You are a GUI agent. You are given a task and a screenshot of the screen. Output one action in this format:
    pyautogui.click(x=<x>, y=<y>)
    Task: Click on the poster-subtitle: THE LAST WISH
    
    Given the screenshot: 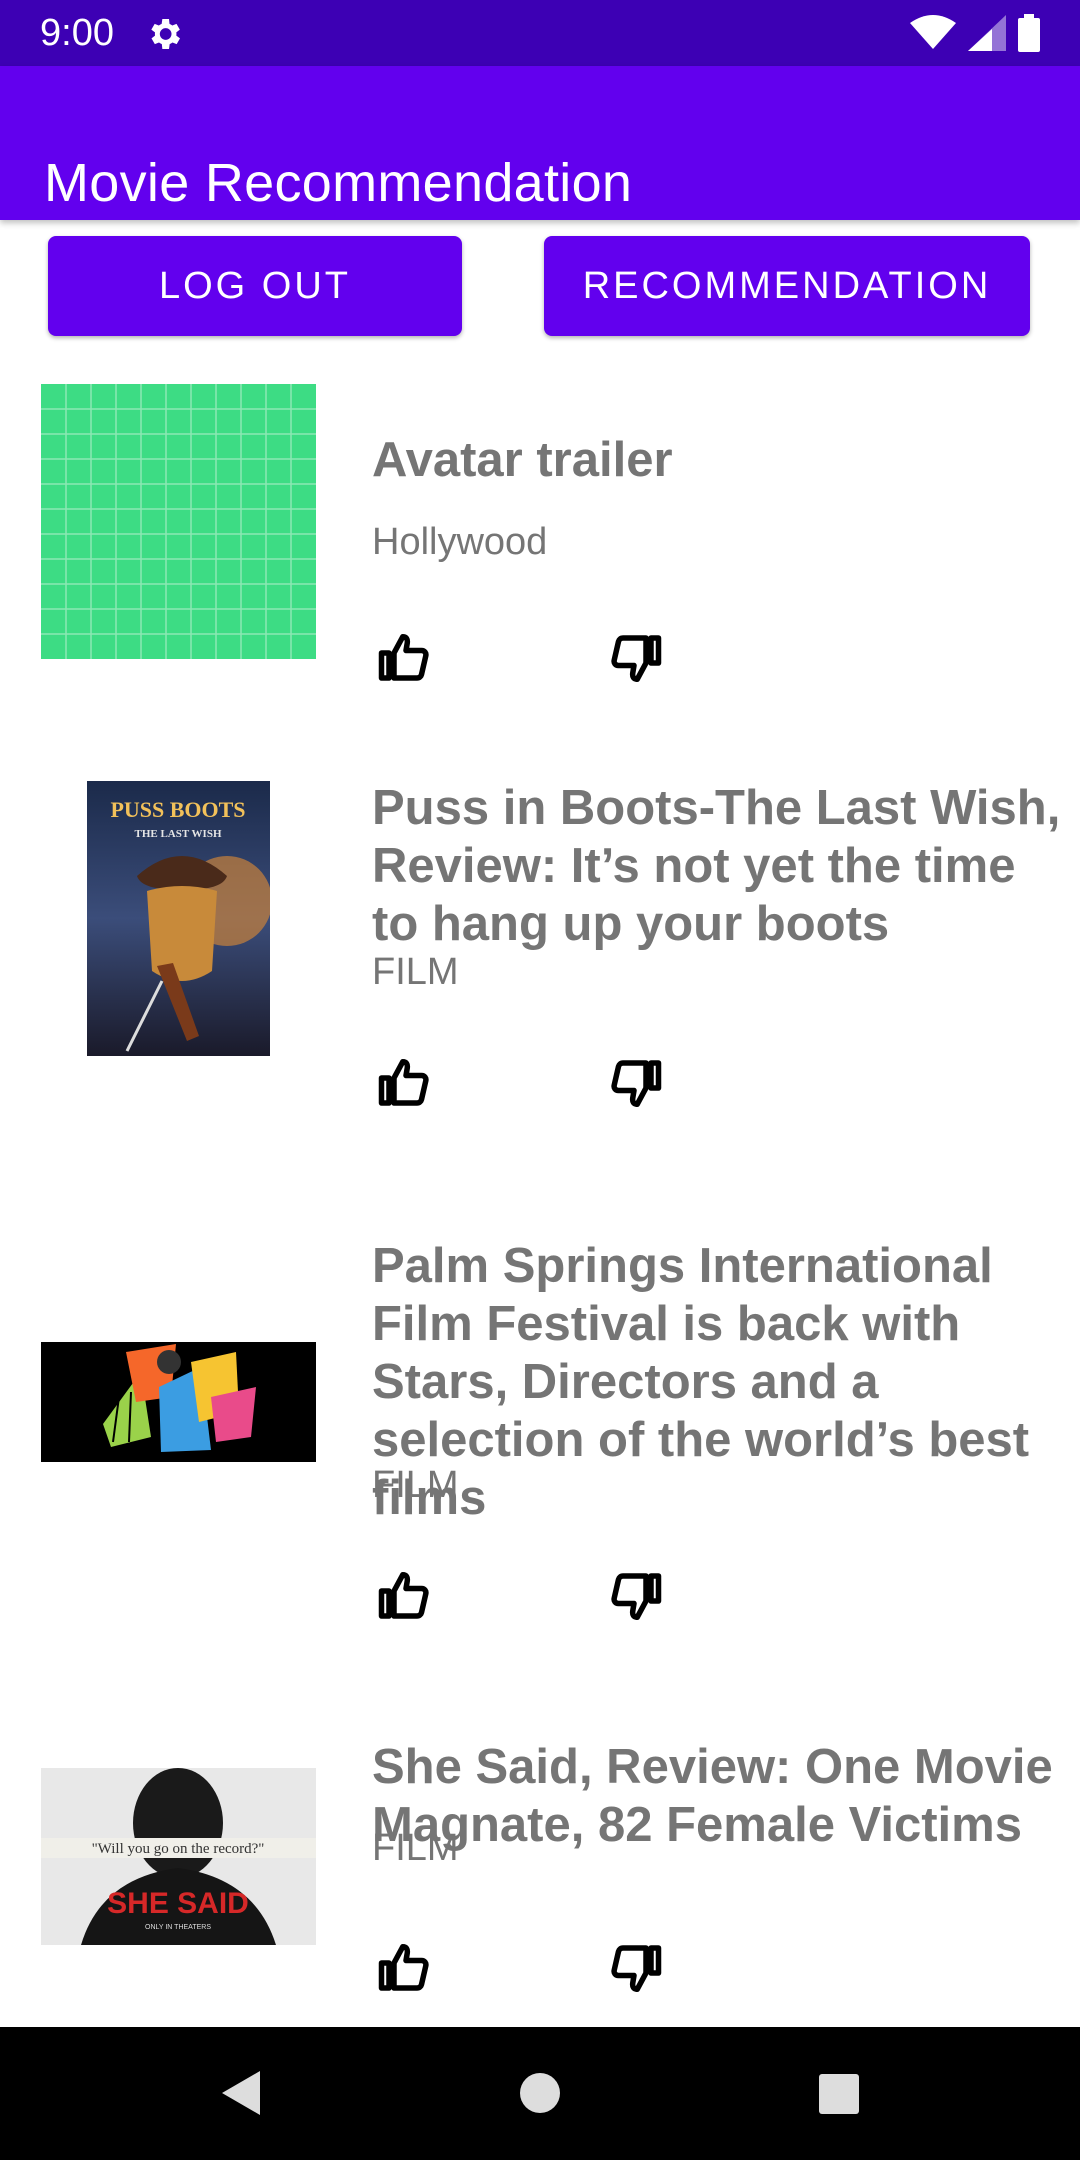 What is the action you would take?
    pyautogui.click(x=177, y=834)
    